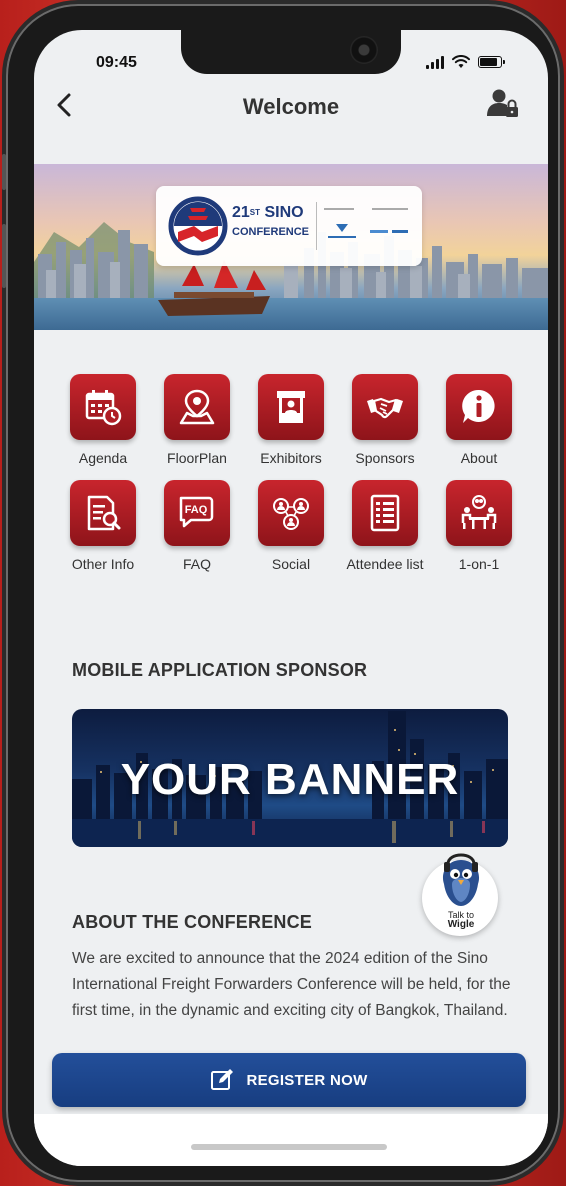 Image resolution: width=566 pixels, height=1186 pixels. I want to click on faq-bubble-icon: FAQ, so click(196, 512).